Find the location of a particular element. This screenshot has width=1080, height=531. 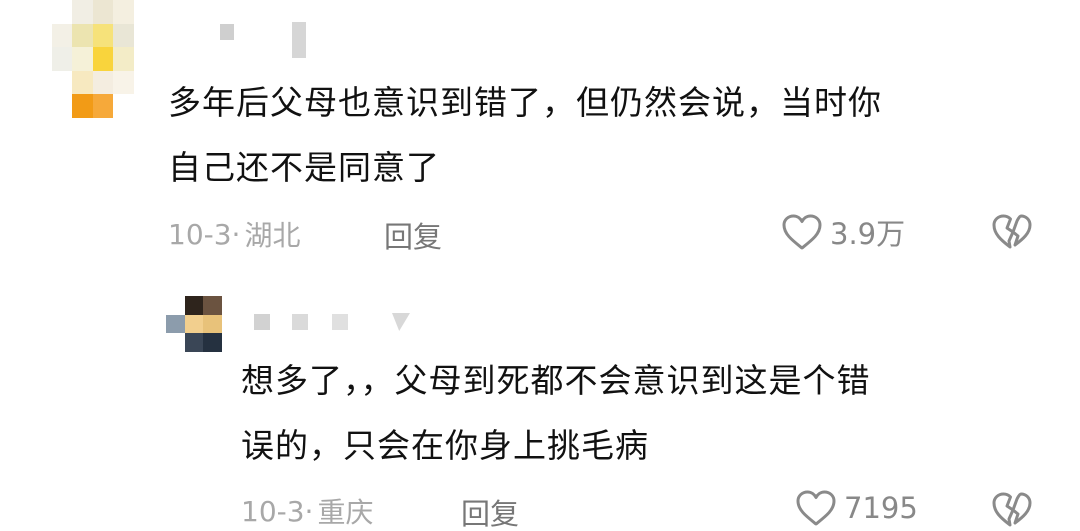

comment-meta: 10-3· 湖北 is located at coordinates (234, 234).